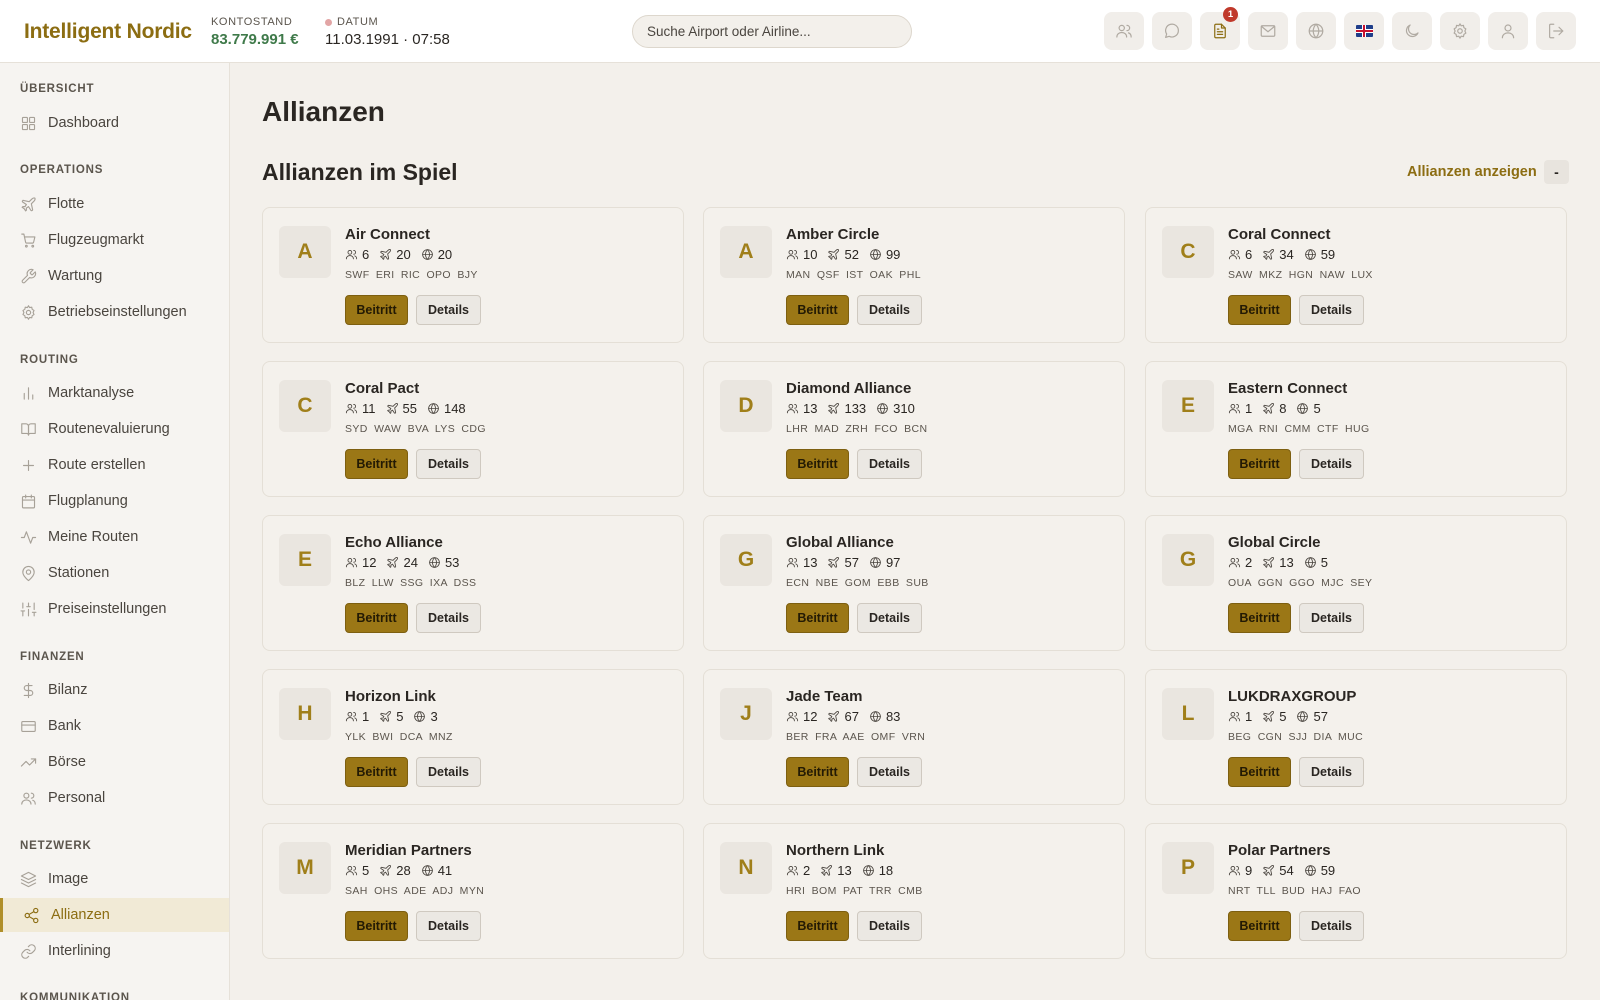 This screenshot has height=1000, width=1600. I want to click on sidebar-item-label: Betriebseinstellungen, so click(117, 312).